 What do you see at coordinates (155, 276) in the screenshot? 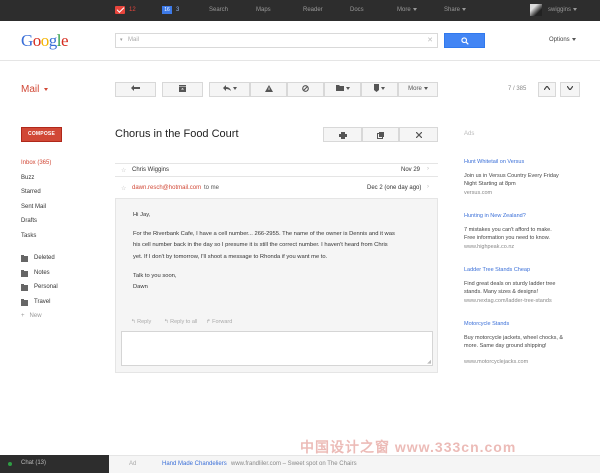
I see `message-closing: Talk to you soon,` at bounding box center [155, 276].